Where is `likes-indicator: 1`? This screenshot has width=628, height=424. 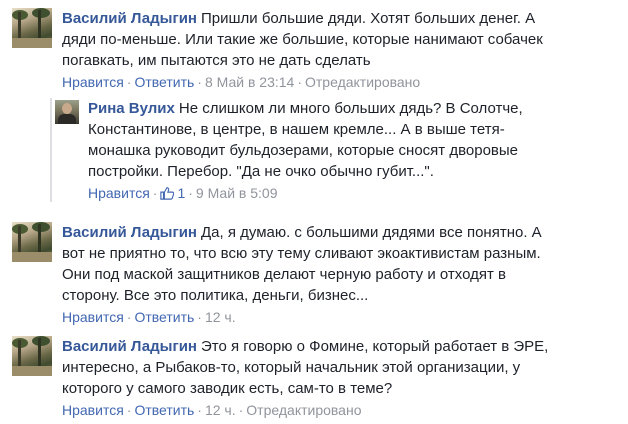 likes-indicator: 1 is located at coordinates (172, 193).